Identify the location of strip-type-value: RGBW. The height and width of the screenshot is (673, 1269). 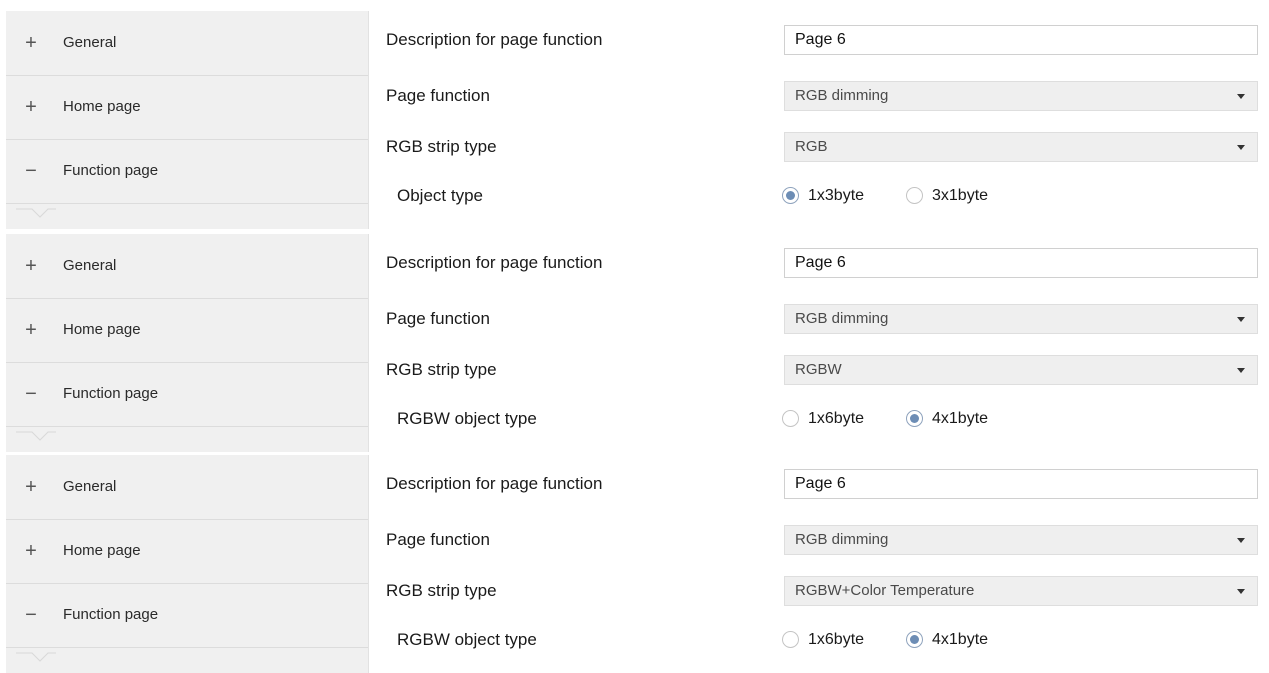
(818, 369).